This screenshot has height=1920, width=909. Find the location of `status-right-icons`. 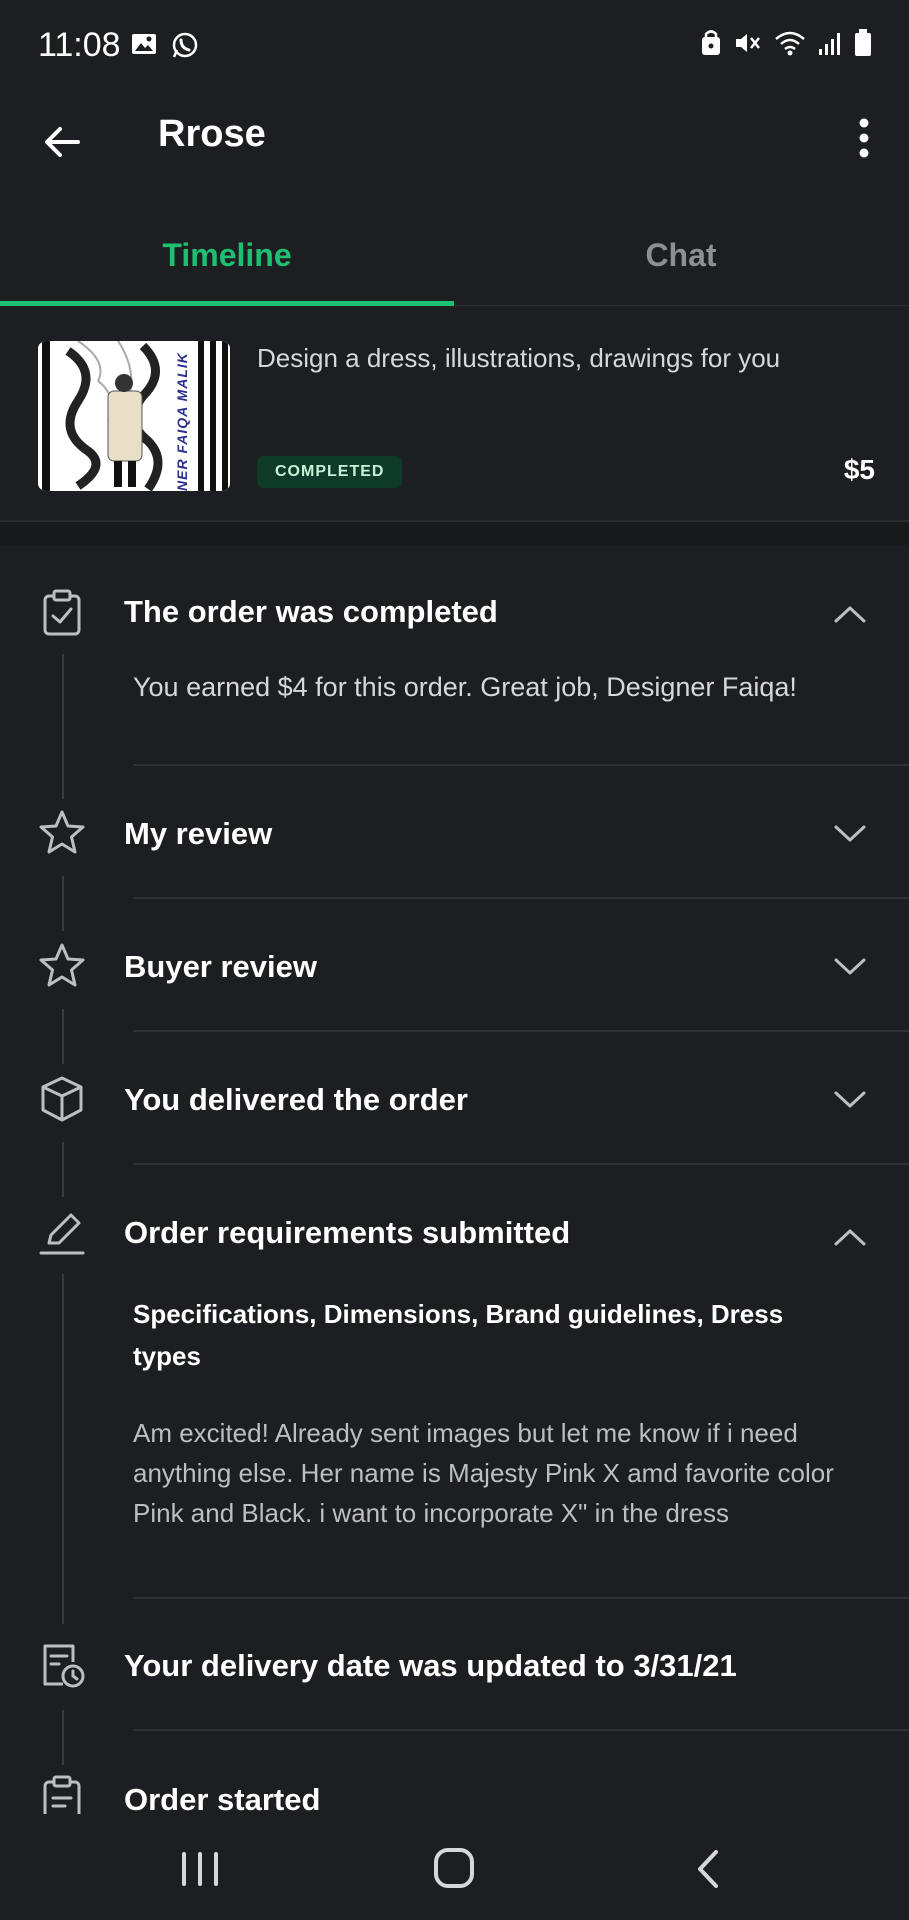

status-right-icons is located at coordinates (786, 43).